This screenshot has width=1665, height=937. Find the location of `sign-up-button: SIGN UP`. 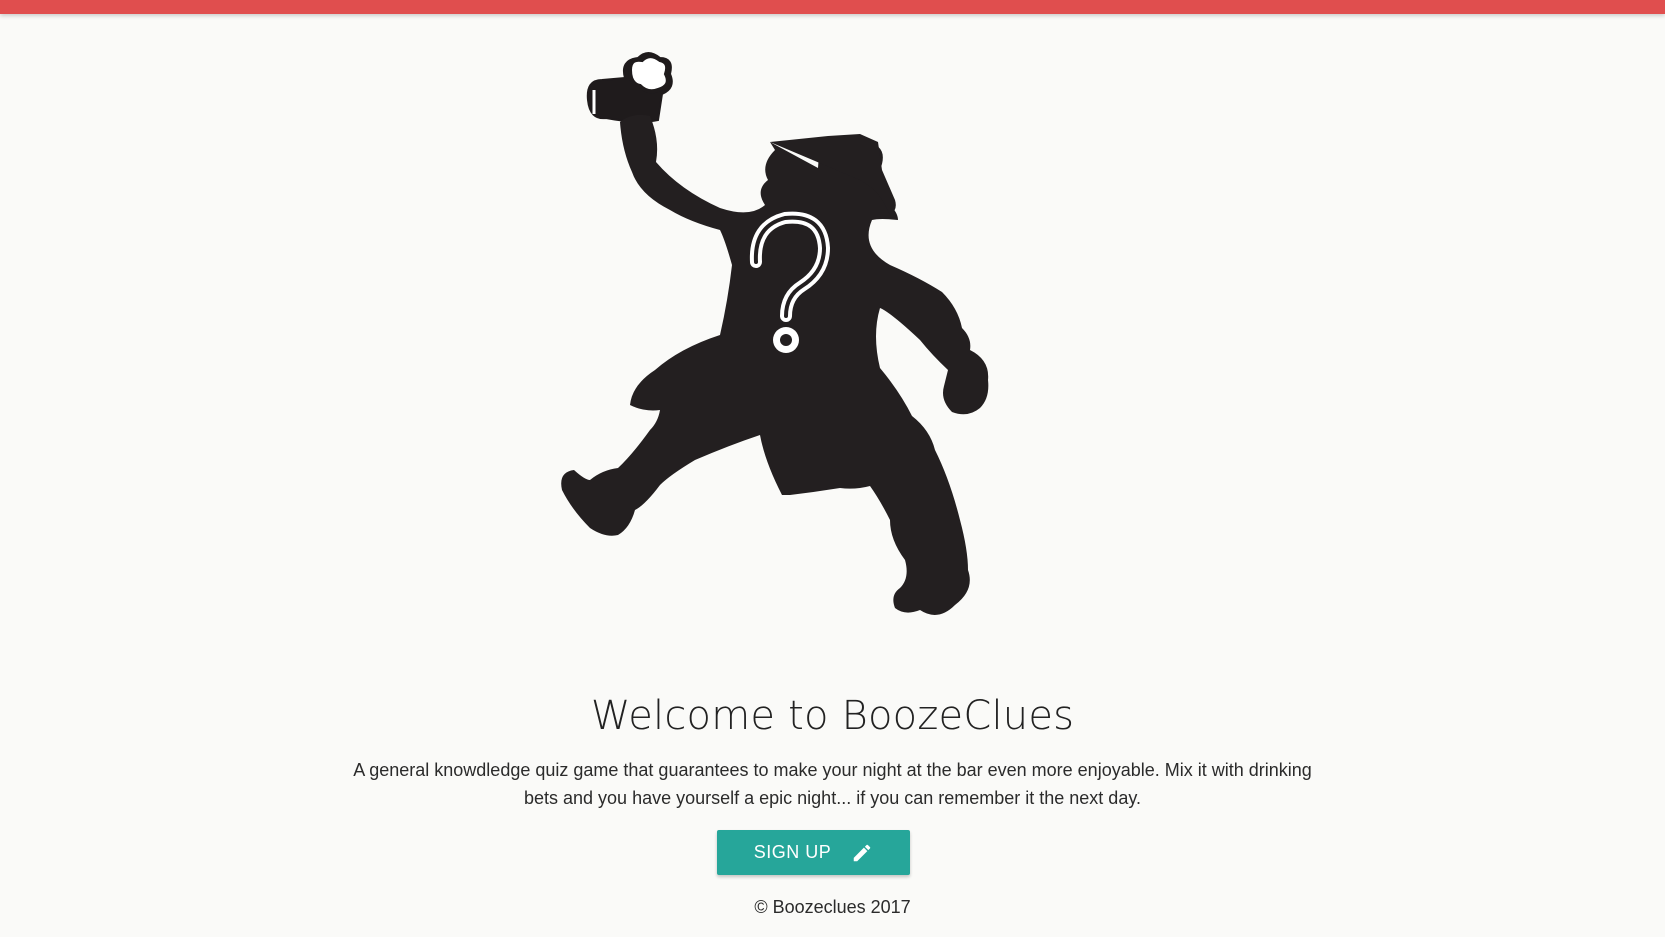

sign-up-button: SIGN UP is located at coordinates (813, 852).